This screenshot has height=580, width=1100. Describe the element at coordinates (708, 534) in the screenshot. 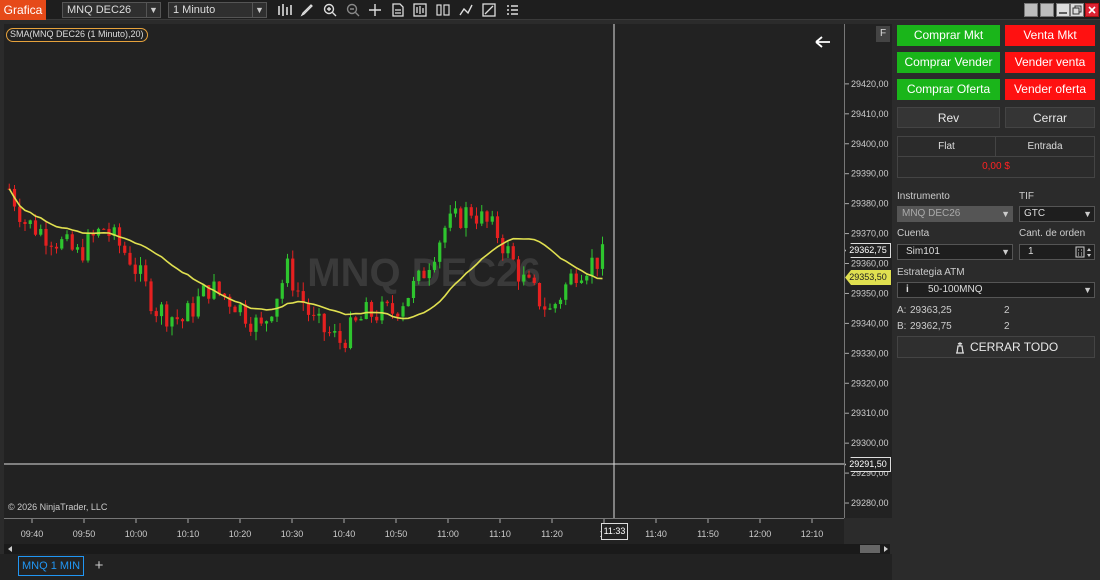

I see `time-tick-label: 11:50` at that location.